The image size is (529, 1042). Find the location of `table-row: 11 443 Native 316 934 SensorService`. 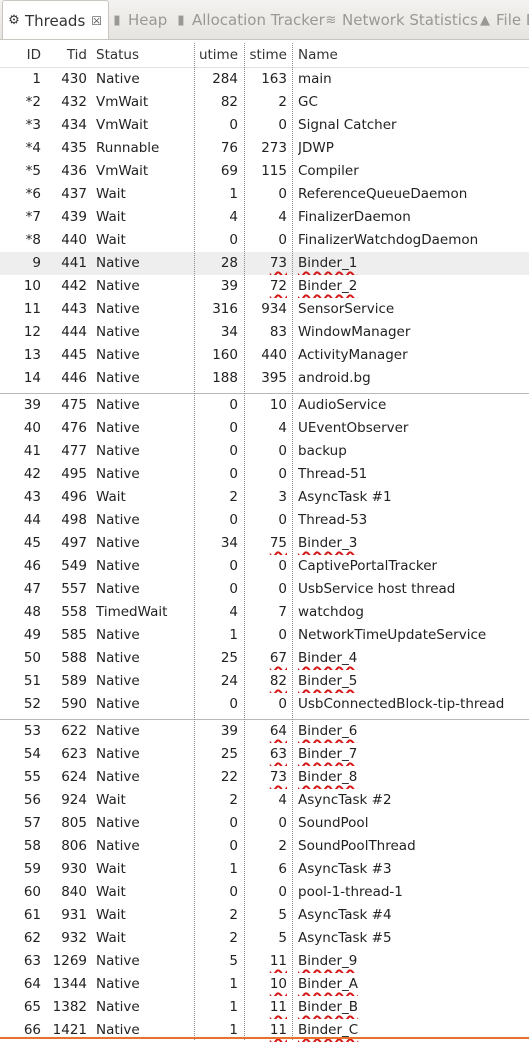

table-row: 11 443 Native 316 934 SensorService is located at coordinates (264, 309).